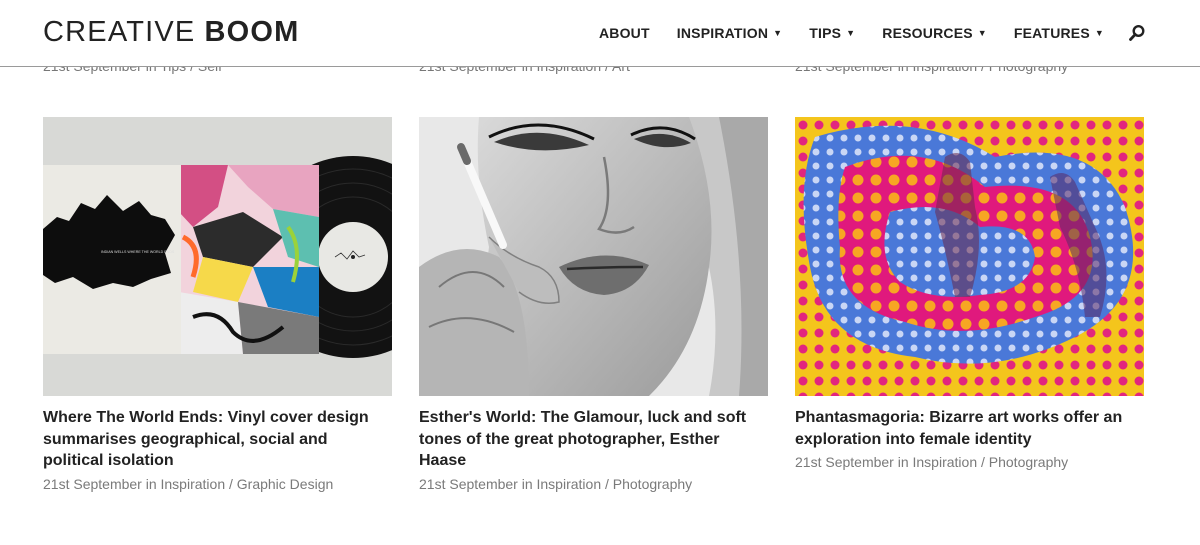 The height and width of the screenshot is (545, 1200). I want to click on nav-item-tips: TIPS ▼, so click(832, 33).